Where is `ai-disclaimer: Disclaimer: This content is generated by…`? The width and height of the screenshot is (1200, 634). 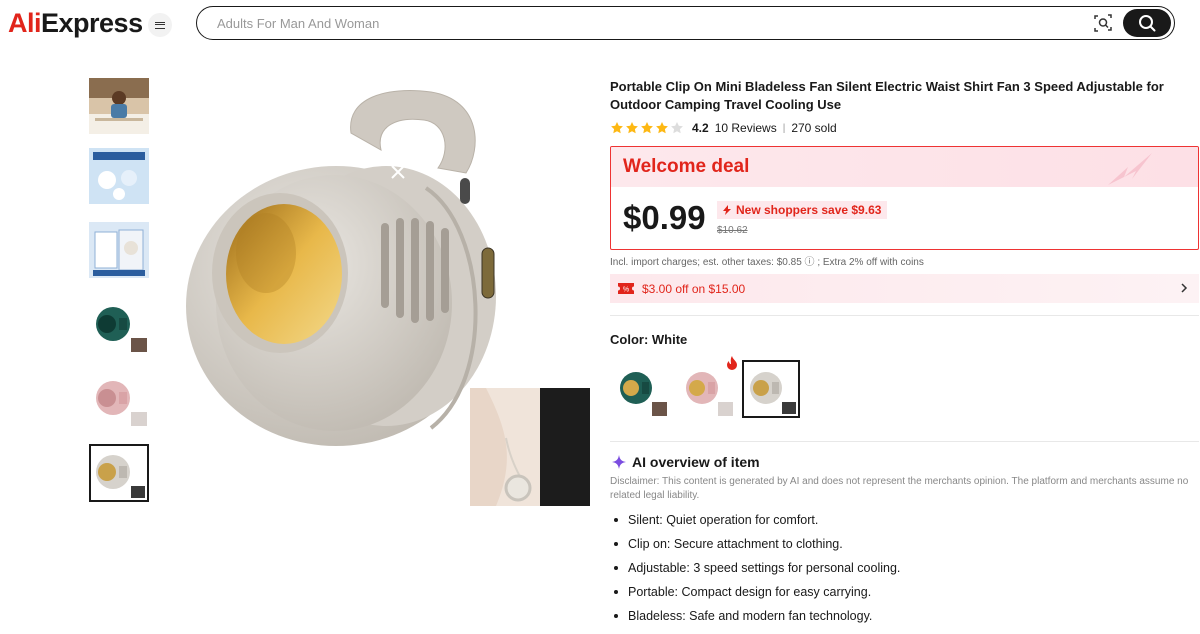 ai-disclaimer: Disclaimer: This content is generated by… is located at coordinates (899, 488).